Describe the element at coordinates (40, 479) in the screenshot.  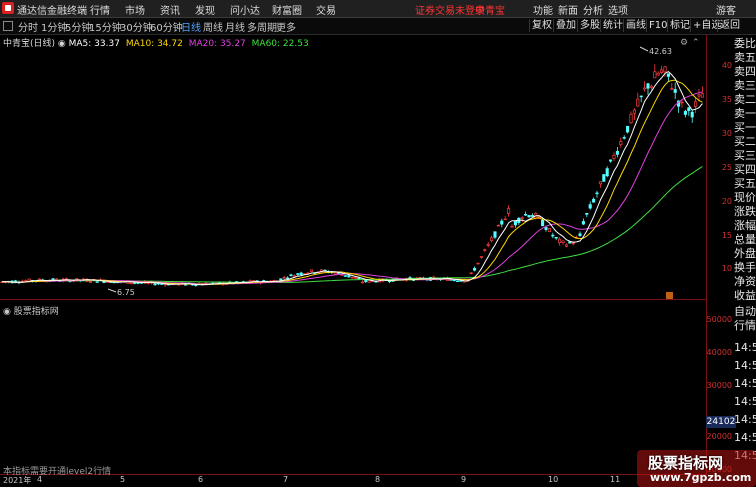
I see `date-label-4: 4` at that location.